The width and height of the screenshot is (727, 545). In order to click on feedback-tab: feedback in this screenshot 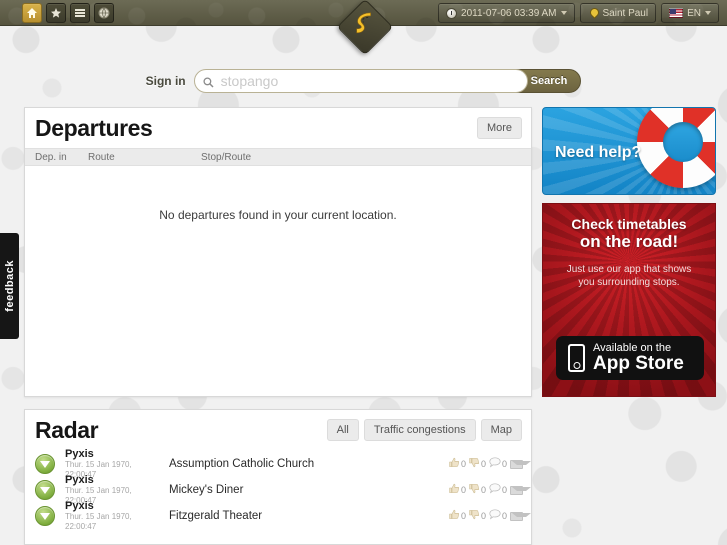, I will do `click(9, 286)`.